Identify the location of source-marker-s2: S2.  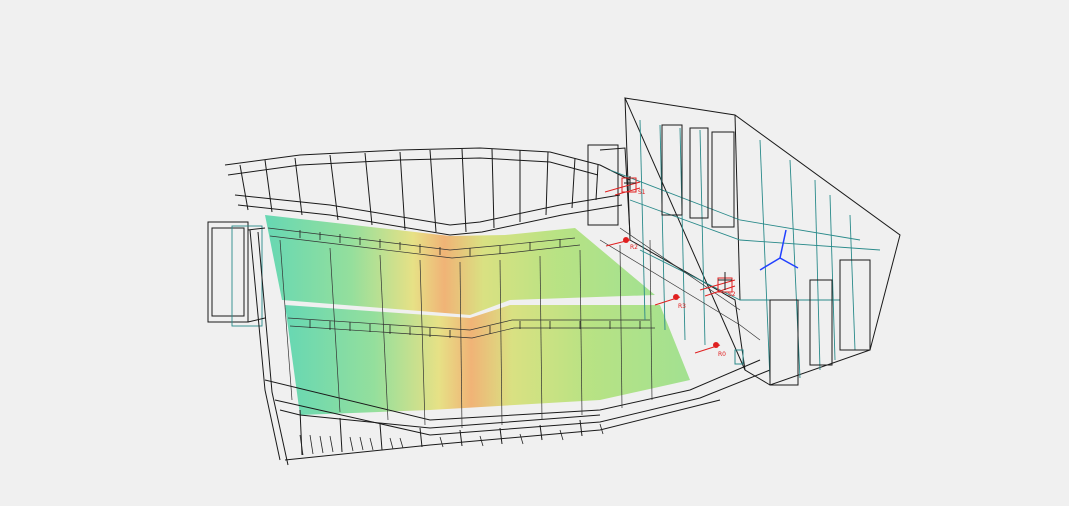
(717, 285).